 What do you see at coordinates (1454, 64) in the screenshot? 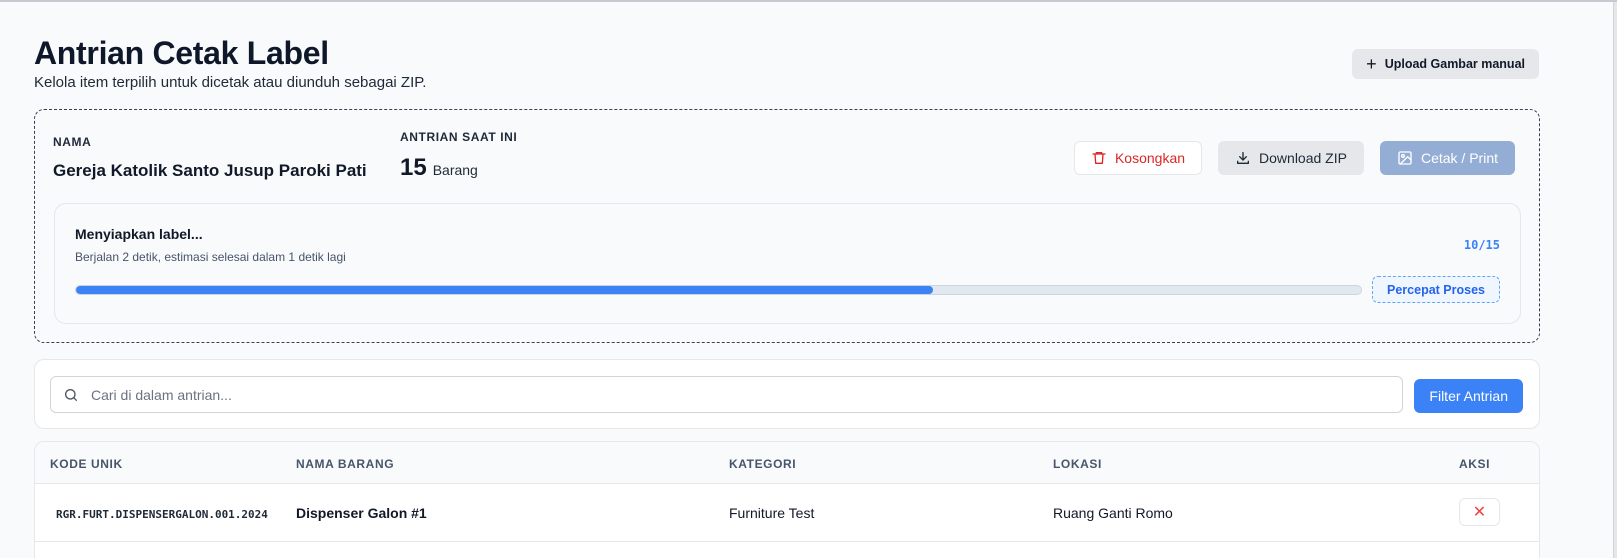
I see `upload-manual-label: Upload Gambar manual` at bounding box center [1454, 64].